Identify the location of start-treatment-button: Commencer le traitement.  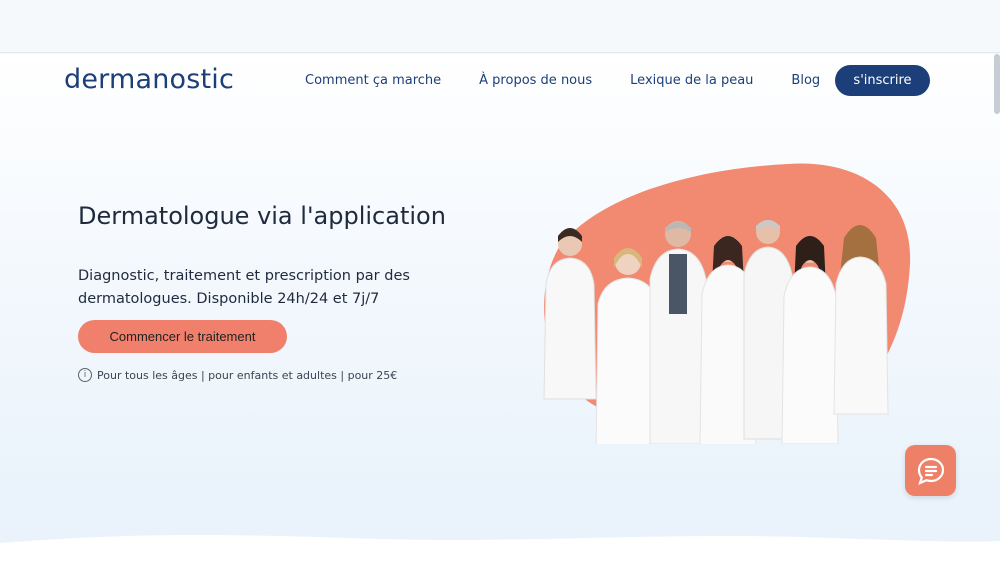
(182, 336).